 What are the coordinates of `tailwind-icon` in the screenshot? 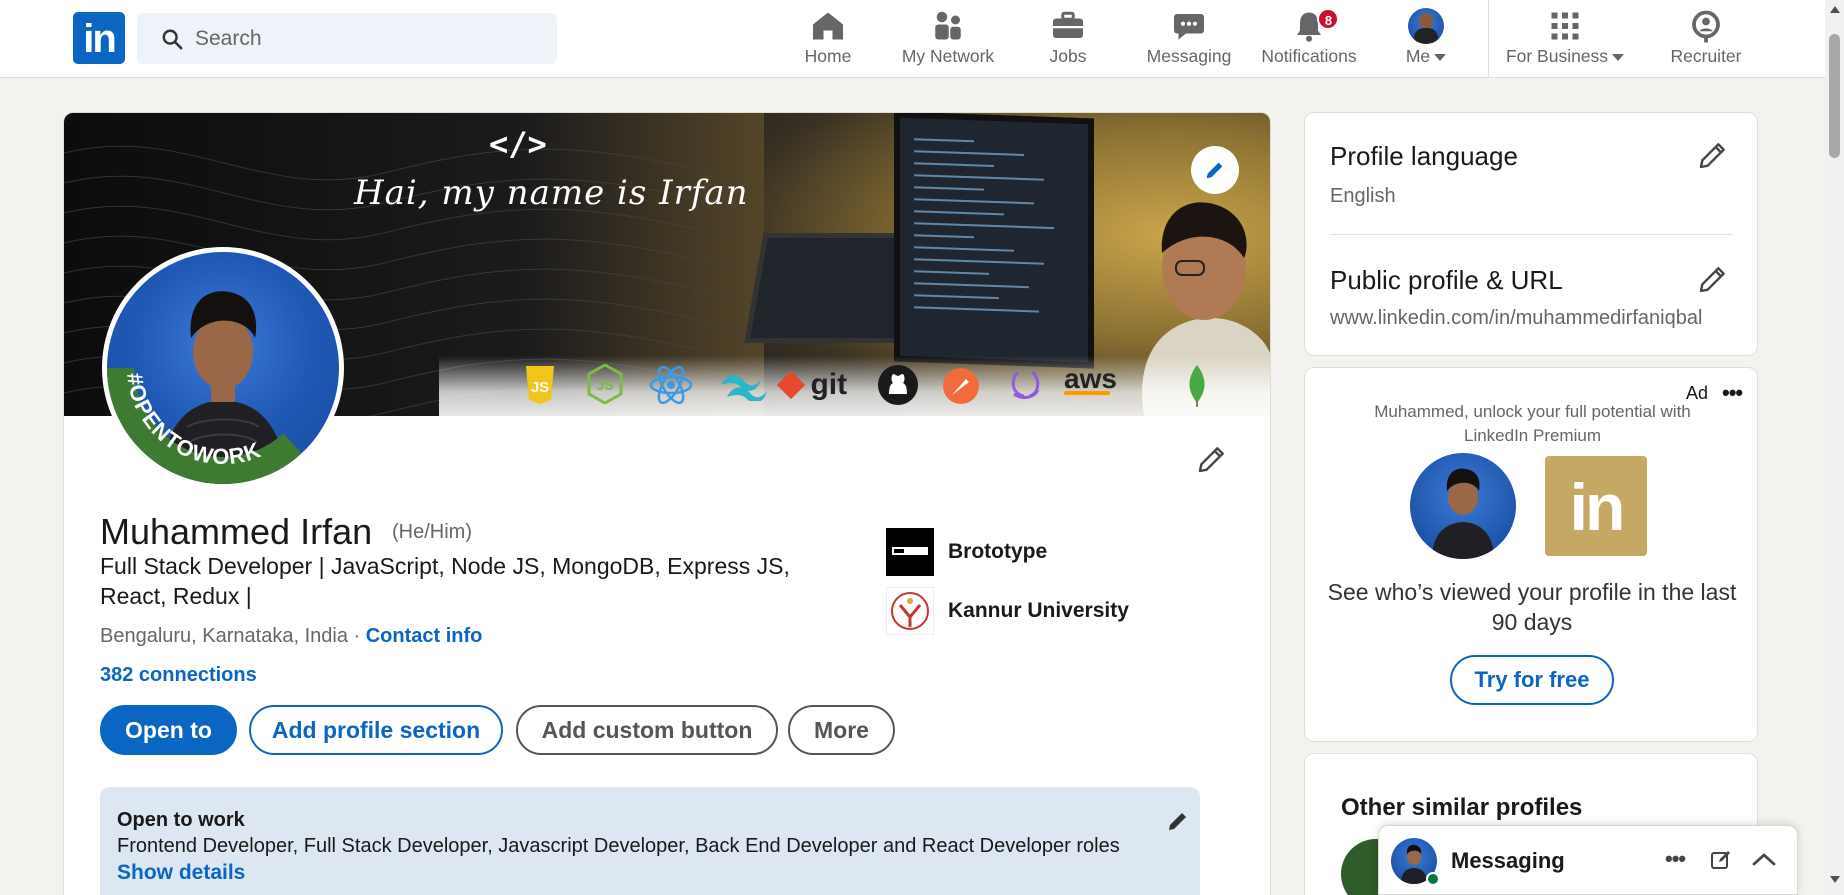 It's located at (744, 388).